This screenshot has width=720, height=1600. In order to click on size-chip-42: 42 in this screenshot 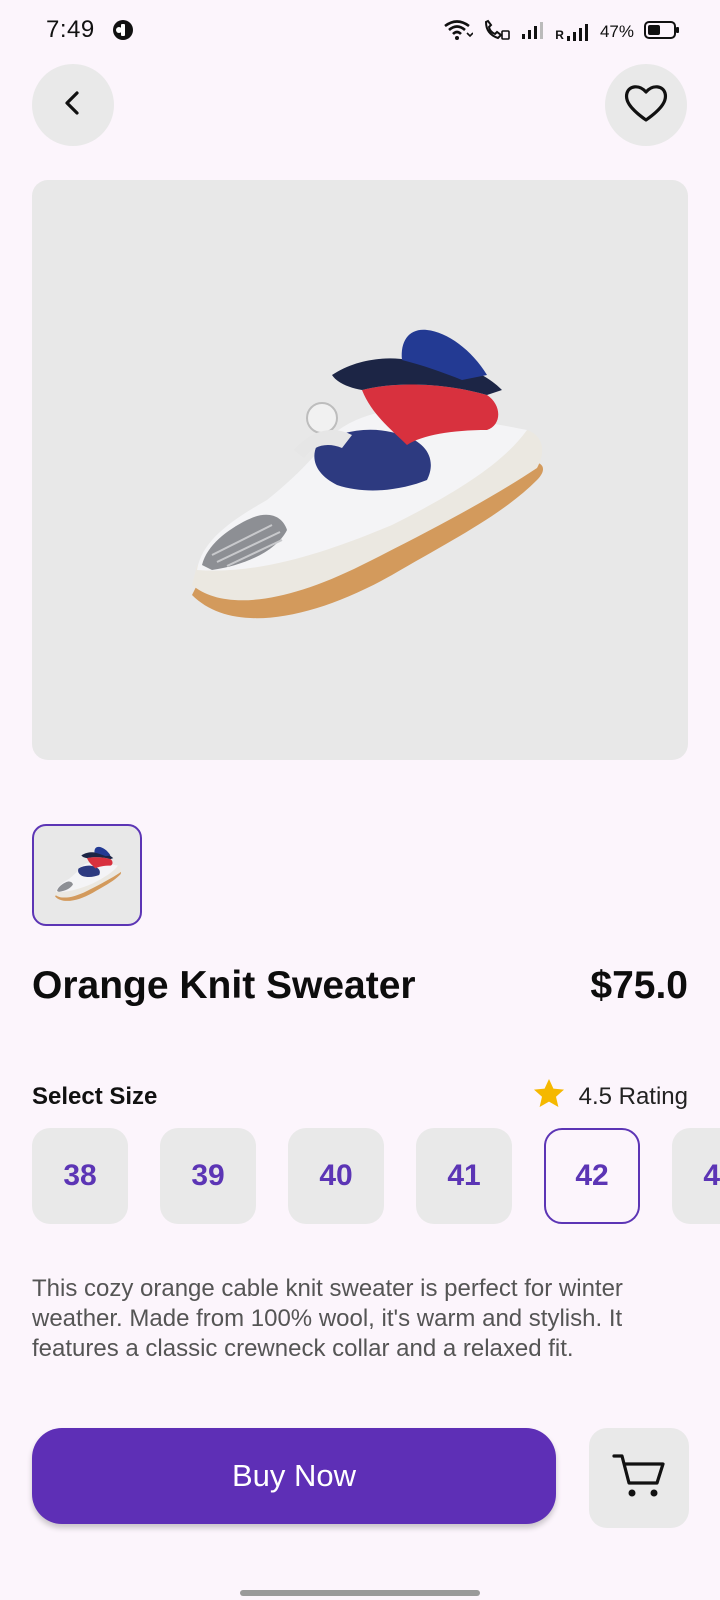, I will do `click(592, 1176)`.